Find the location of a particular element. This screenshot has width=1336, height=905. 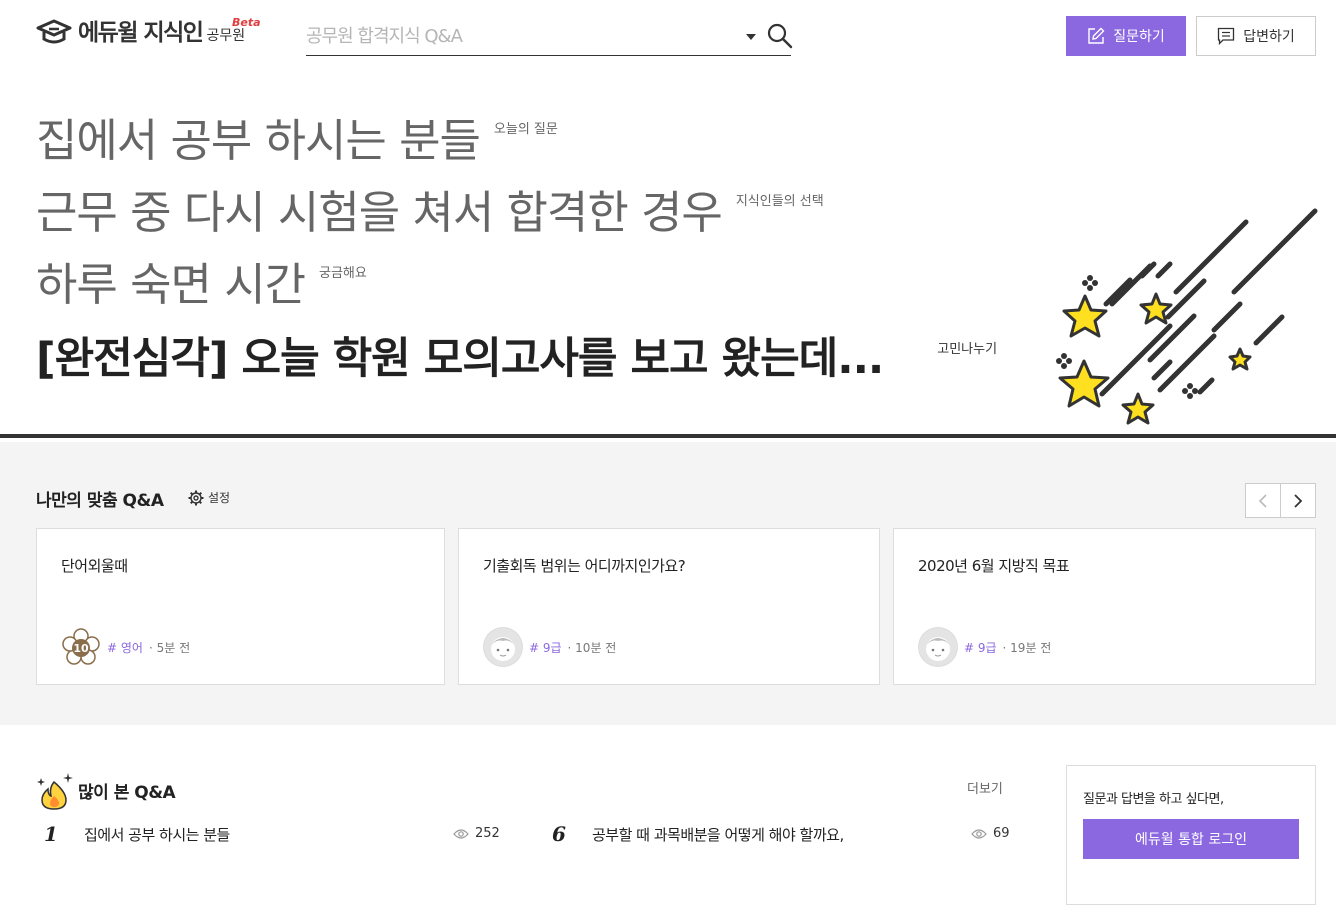

dropdown-caret-icon is located at coordinates (751, 37).